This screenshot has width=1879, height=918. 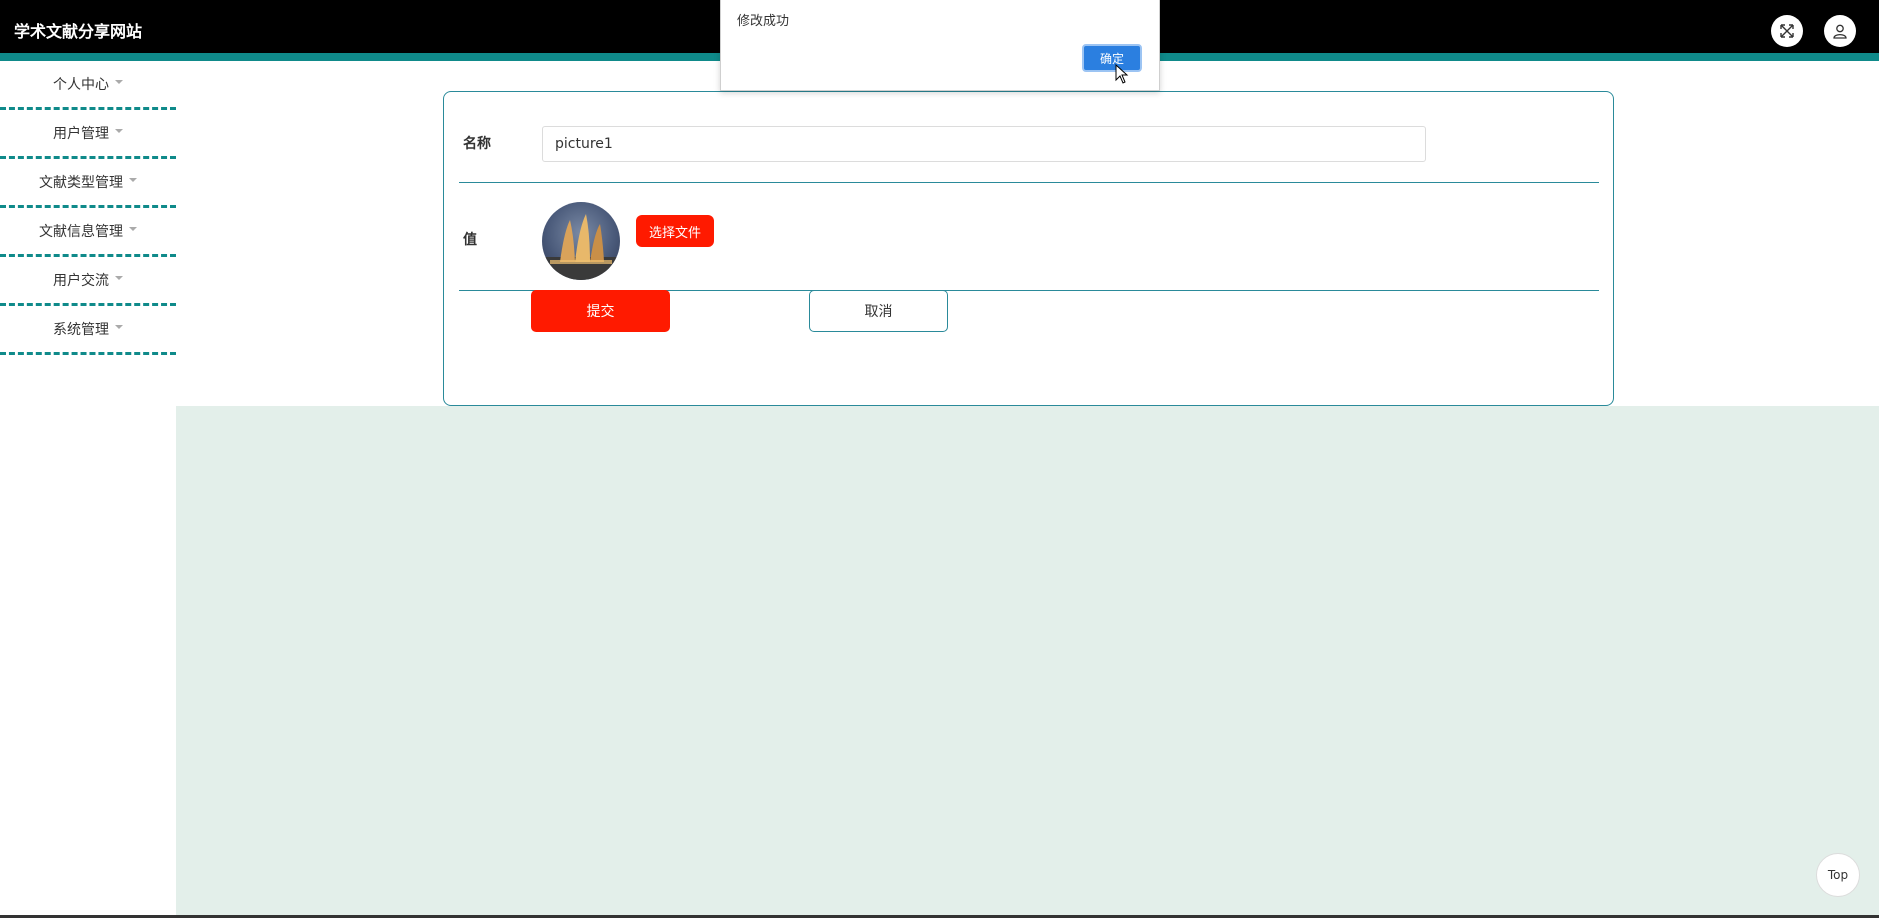 I want to click on sidebar: 个人中心 用户管理 文献类型管理 文献信息管理 用户交流 系统管理, so click(x=88, y=489).